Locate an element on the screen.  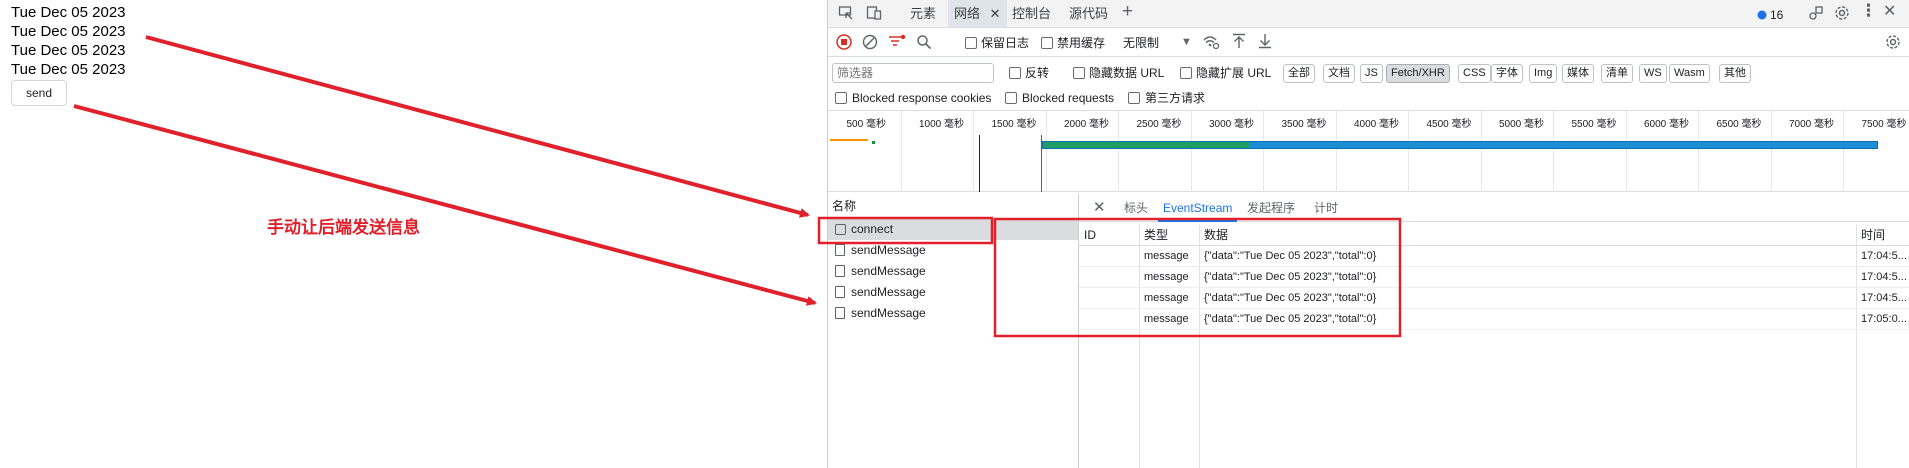
invert-checkbox is located at coordinates (1015, 73).